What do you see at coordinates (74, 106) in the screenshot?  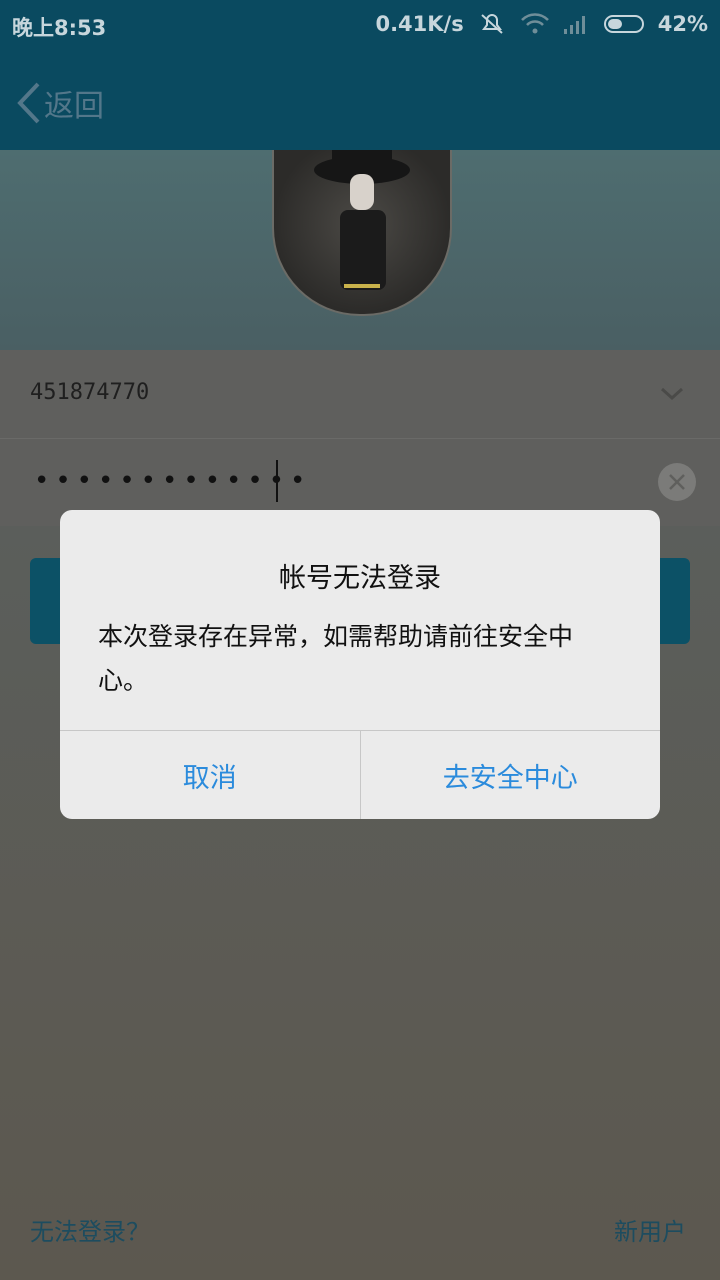 I see `back-label: 返回` at bounding box center [74, 106].